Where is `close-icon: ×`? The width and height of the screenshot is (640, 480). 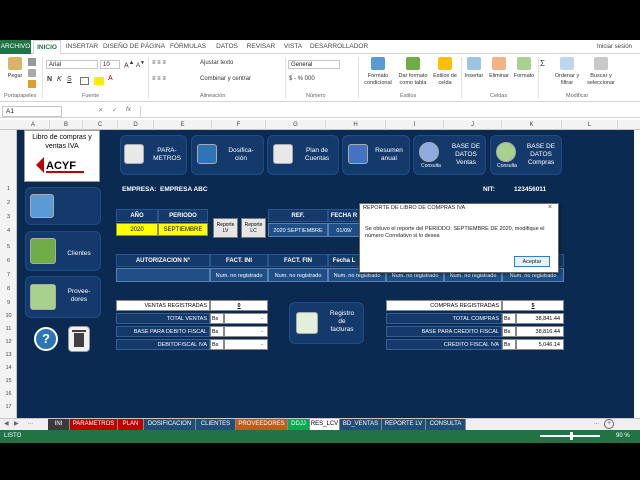
close-icon: × is located at coordinates (550, 207).